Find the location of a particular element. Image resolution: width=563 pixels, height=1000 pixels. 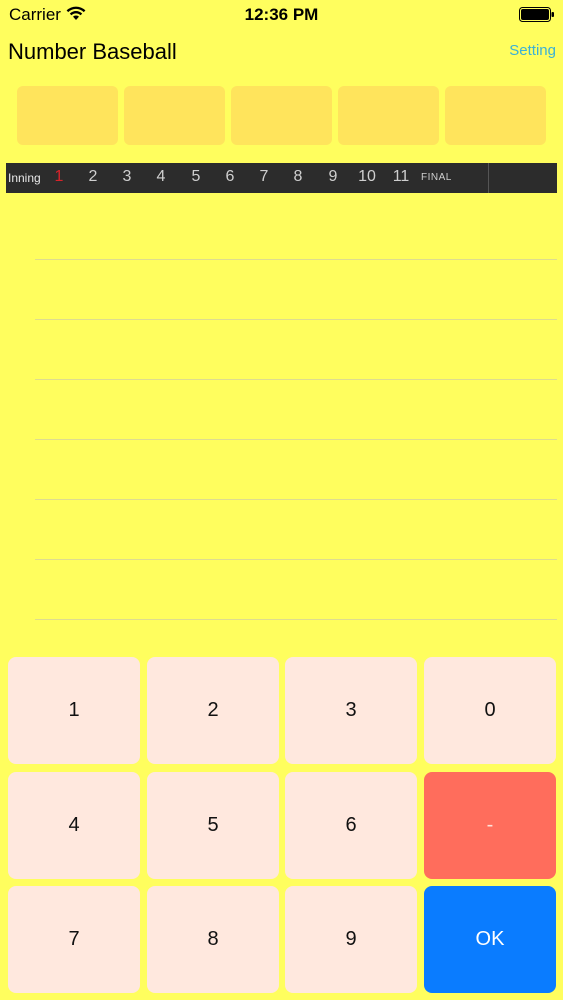

inning-10: 10 is located at coordinates (367, 176).